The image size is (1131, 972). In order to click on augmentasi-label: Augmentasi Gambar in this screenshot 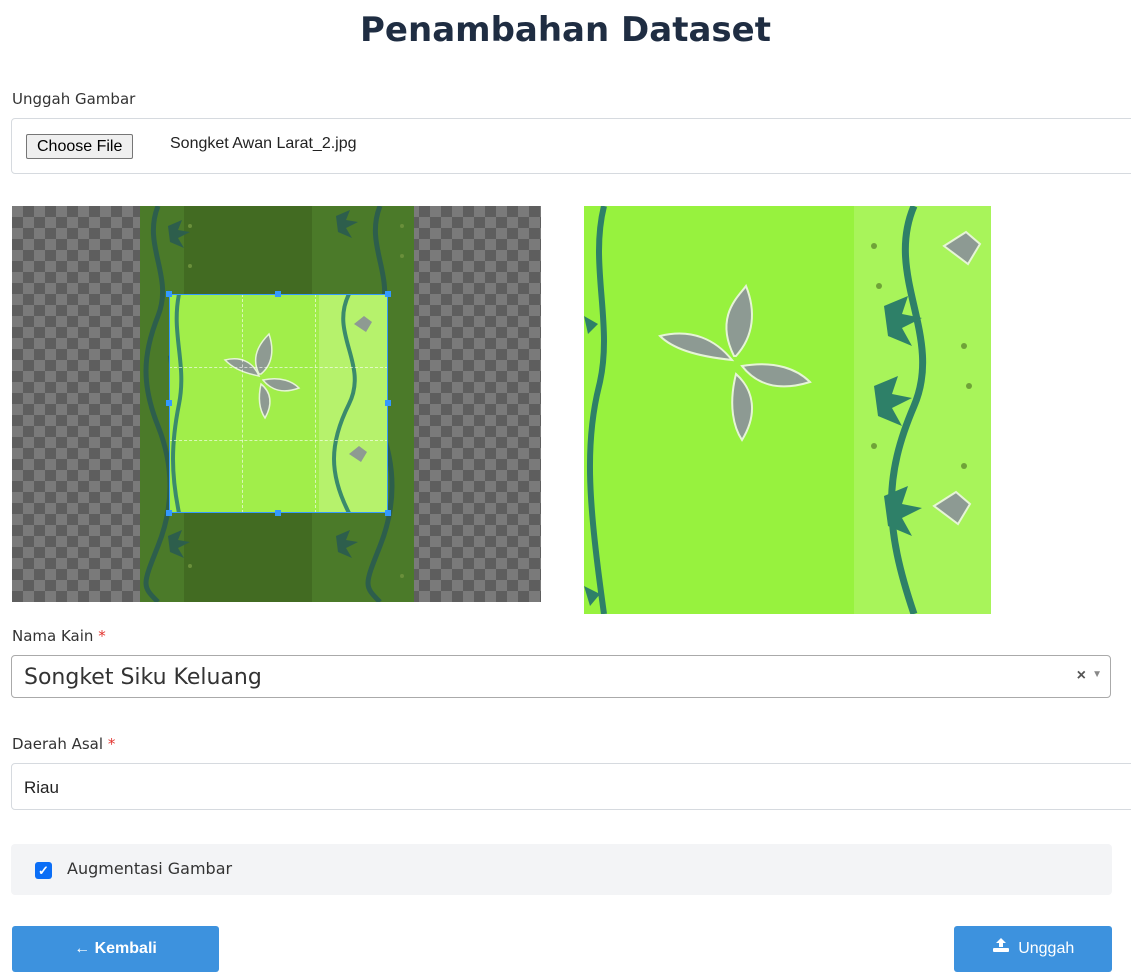, I will do `click(149, 868)`.